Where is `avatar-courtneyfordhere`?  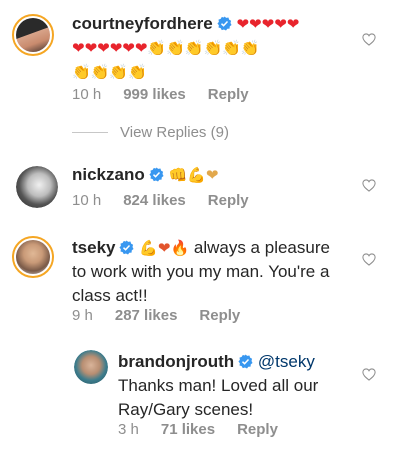
avatar-courtneyfordhere is located at coordinates (33, 35).